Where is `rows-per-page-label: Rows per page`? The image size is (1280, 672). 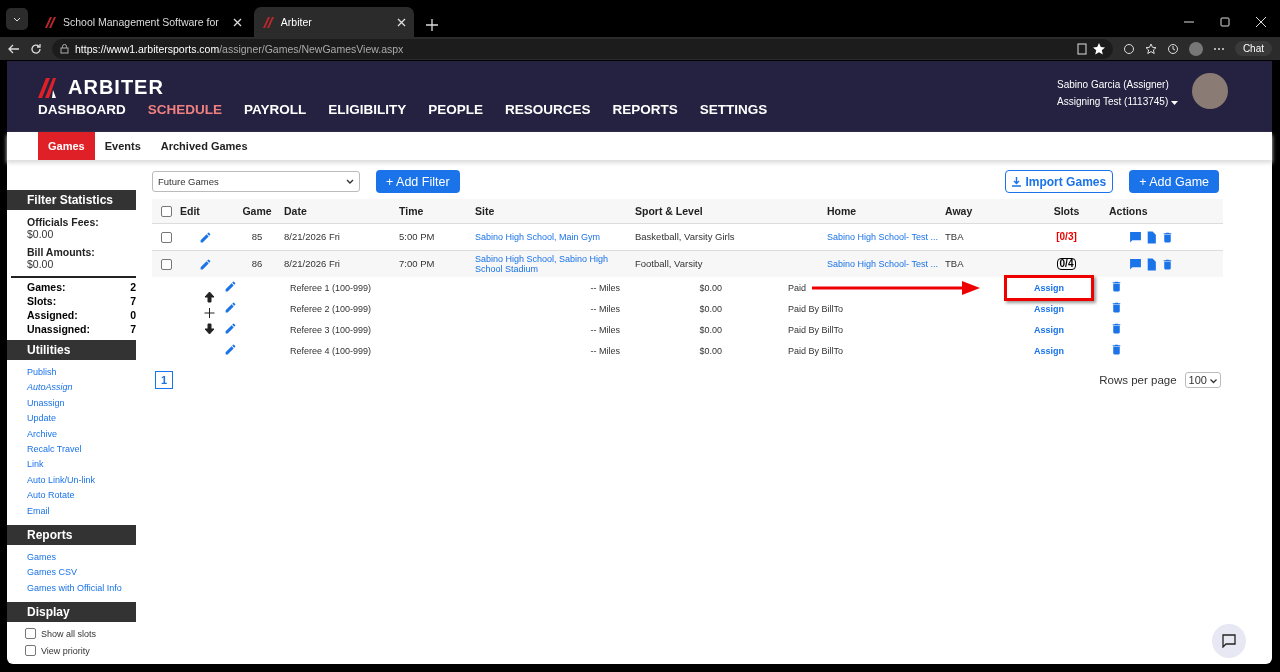 rows-per-page-label: Rows per page is located at coordinates (1138, 380).